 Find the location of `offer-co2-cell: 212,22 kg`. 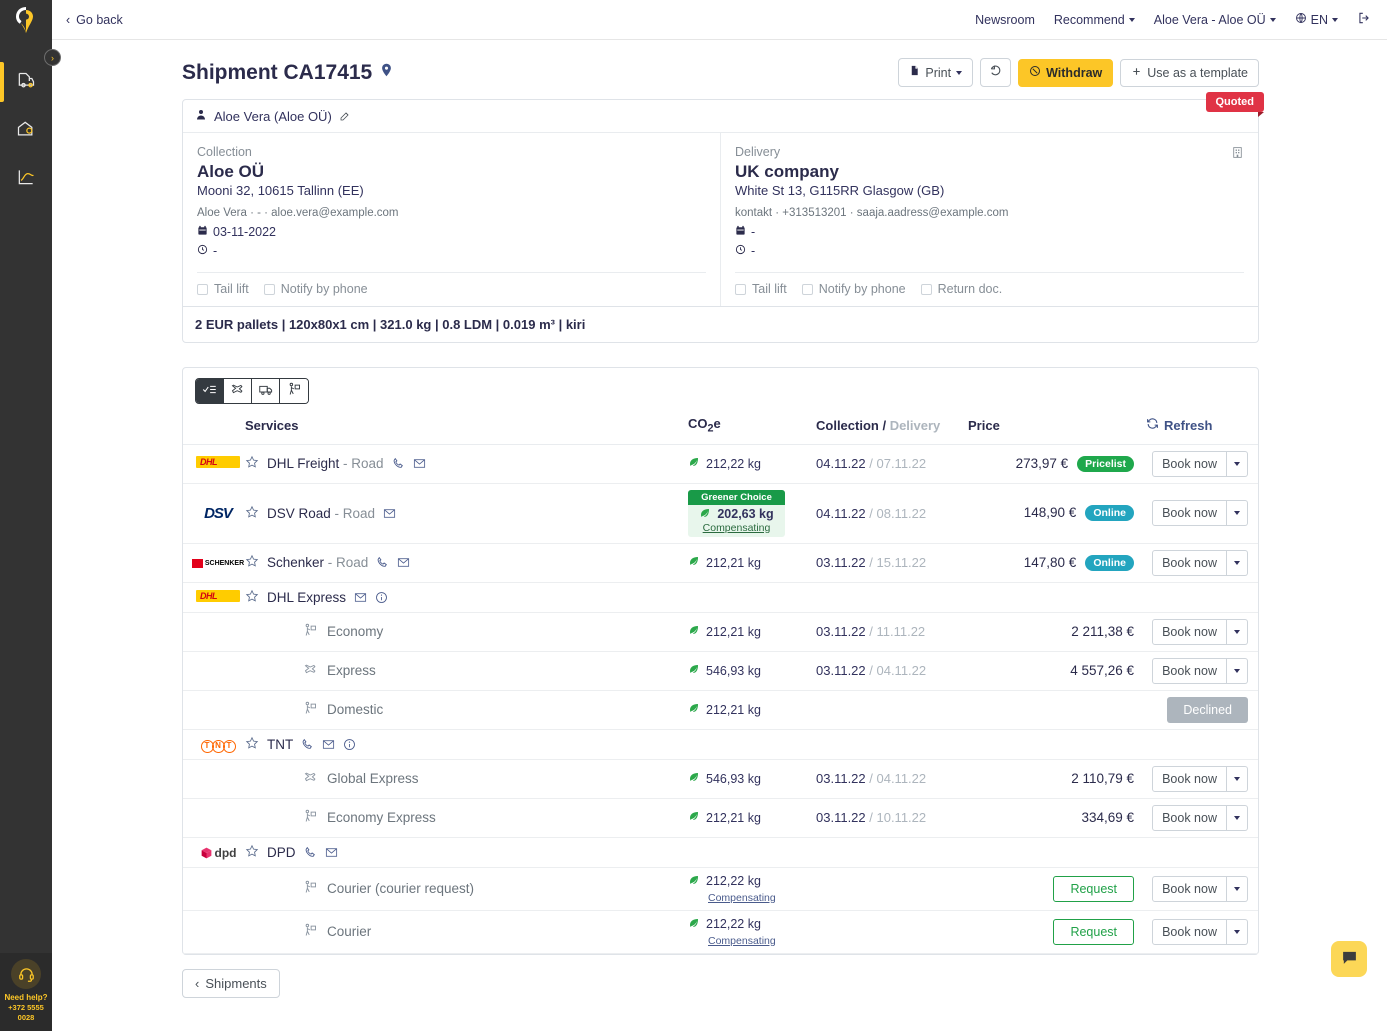

offer-co2-cell: 212,22 kg is located at coordinates (752, 464).